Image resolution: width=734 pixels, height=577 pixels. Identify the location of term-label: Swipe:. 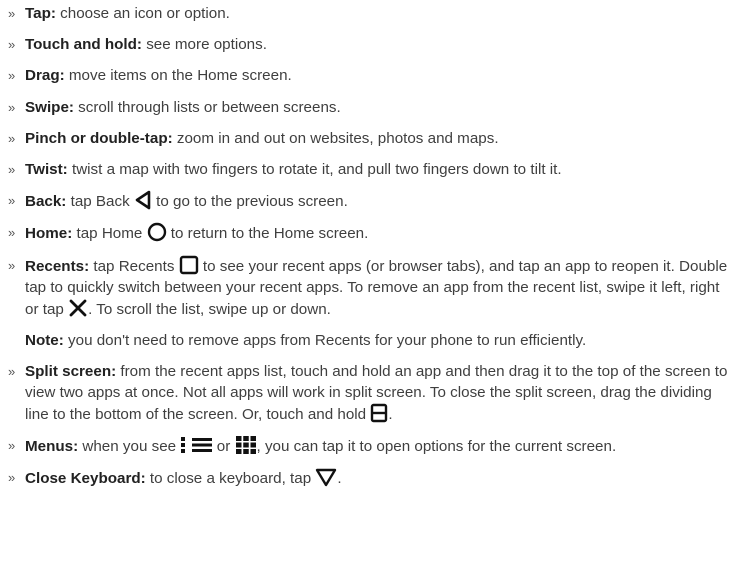
(49, 107).